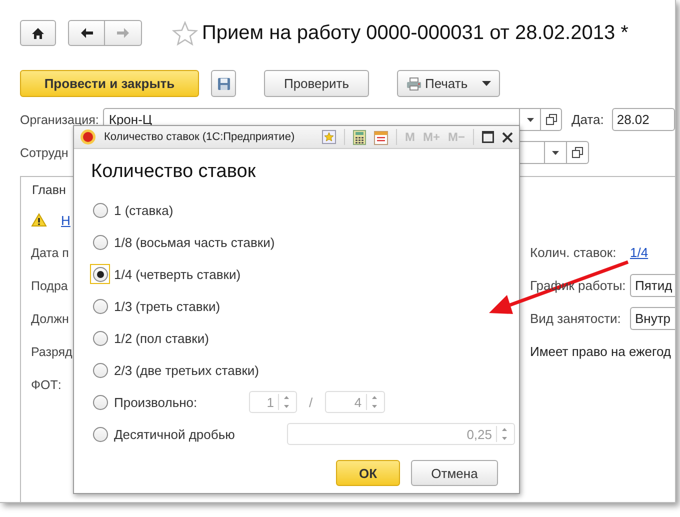 Image resolution: width=680 pixels, height=517 pixels. What do you see at coordinates (415, 33) in the screenshot?
I see `window-title: Прием на работу 0000-000031 от 28.02.2013 *` at bounding box center [415, 33].